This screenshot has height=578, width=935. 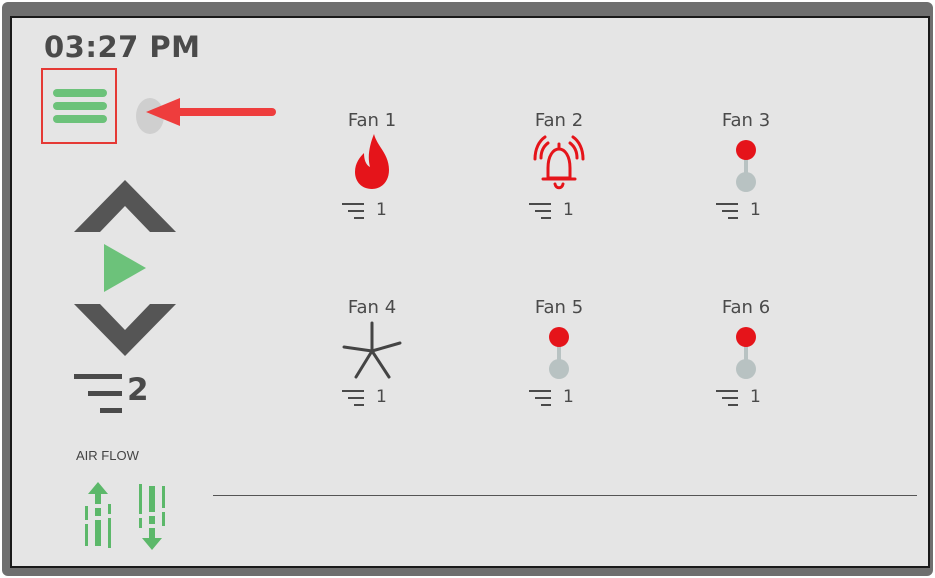 I want to click on menu-button, so click(x=79, y=106).